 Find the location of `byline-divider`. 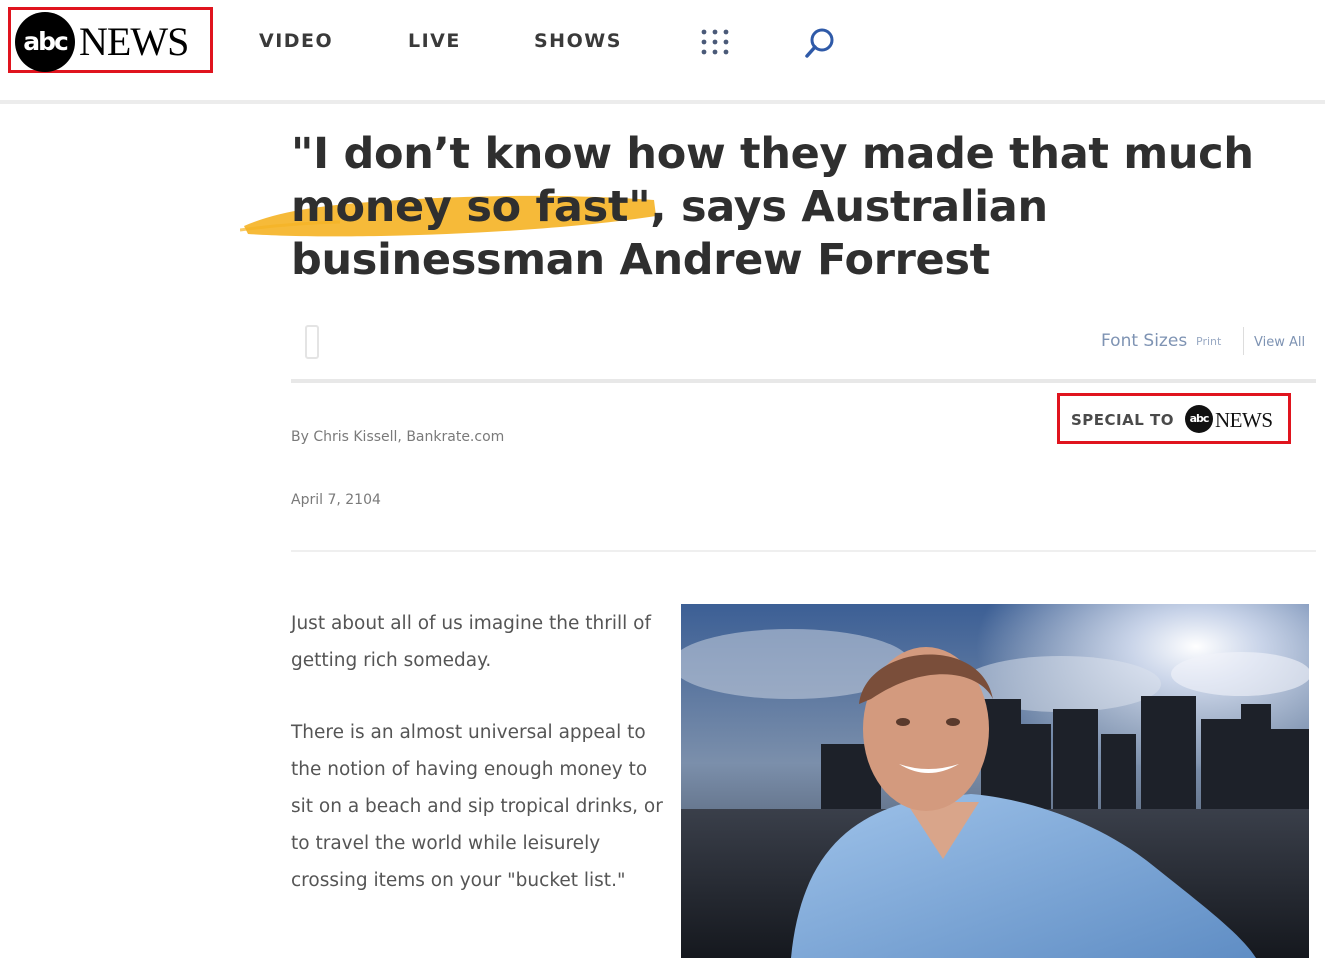

byline-divider is located at coordinates (803, 551).